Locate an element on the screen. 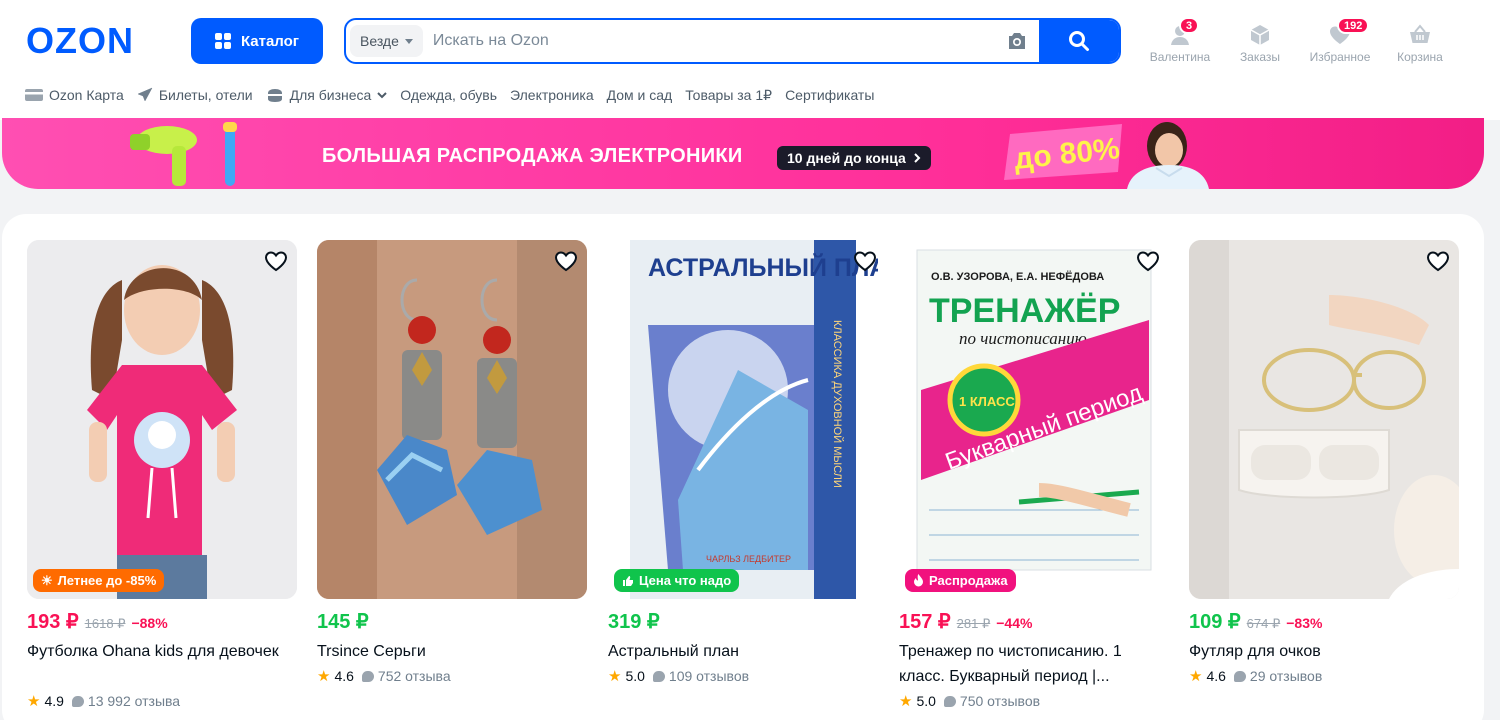 This screenshot has width=1500, height=720. product-tag: Распродажа is located at coordinates (960, 580).